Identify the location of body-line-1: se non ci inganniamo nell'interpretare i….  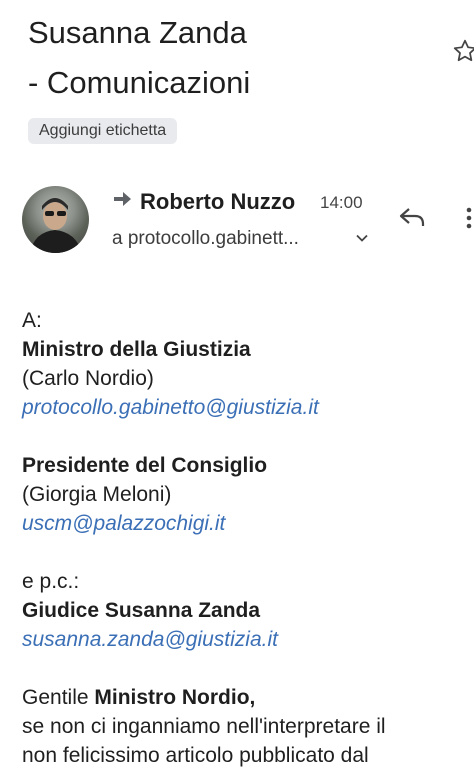
(204, 726).